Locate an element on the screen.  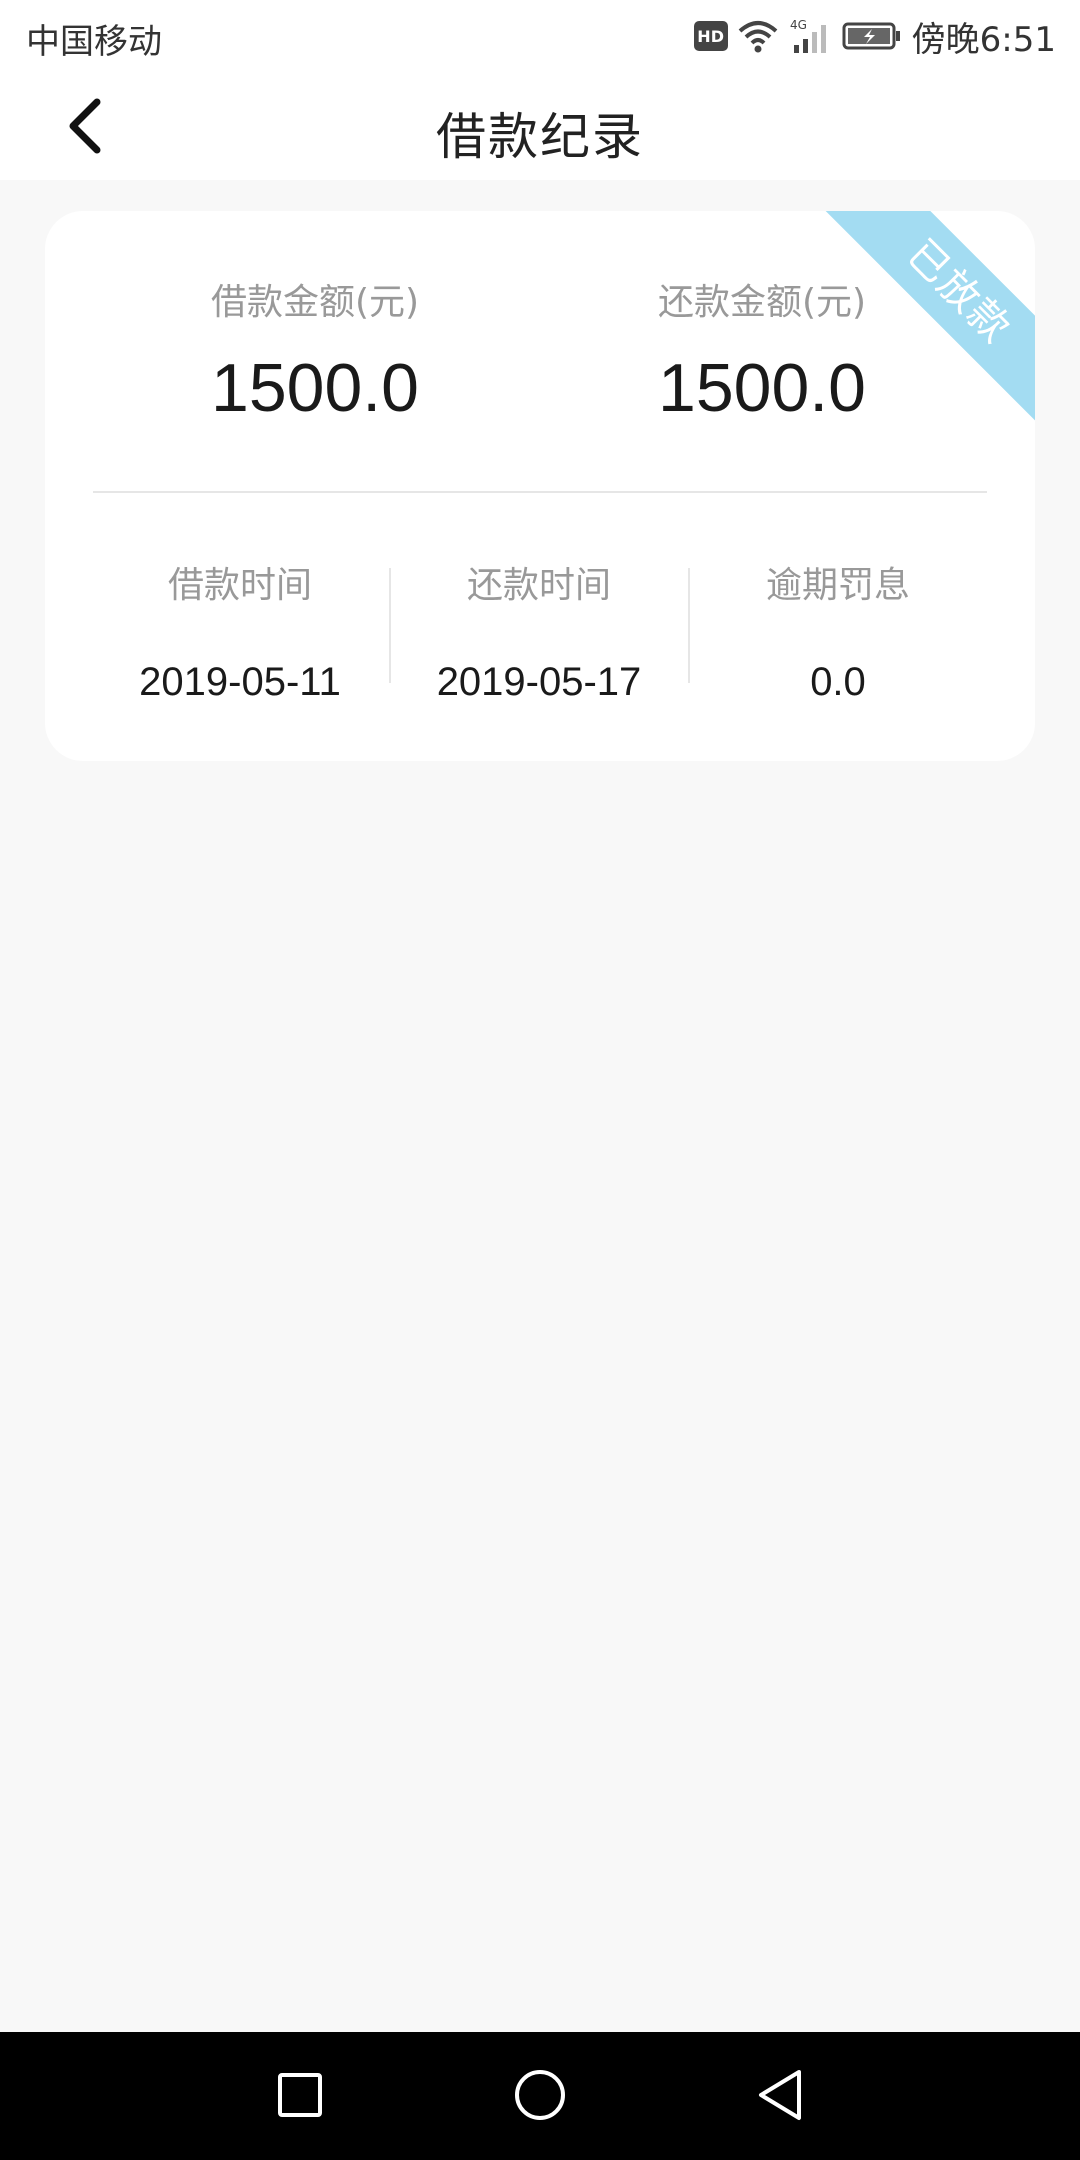
system-nav-bar is located at coordinates (540, 2096).